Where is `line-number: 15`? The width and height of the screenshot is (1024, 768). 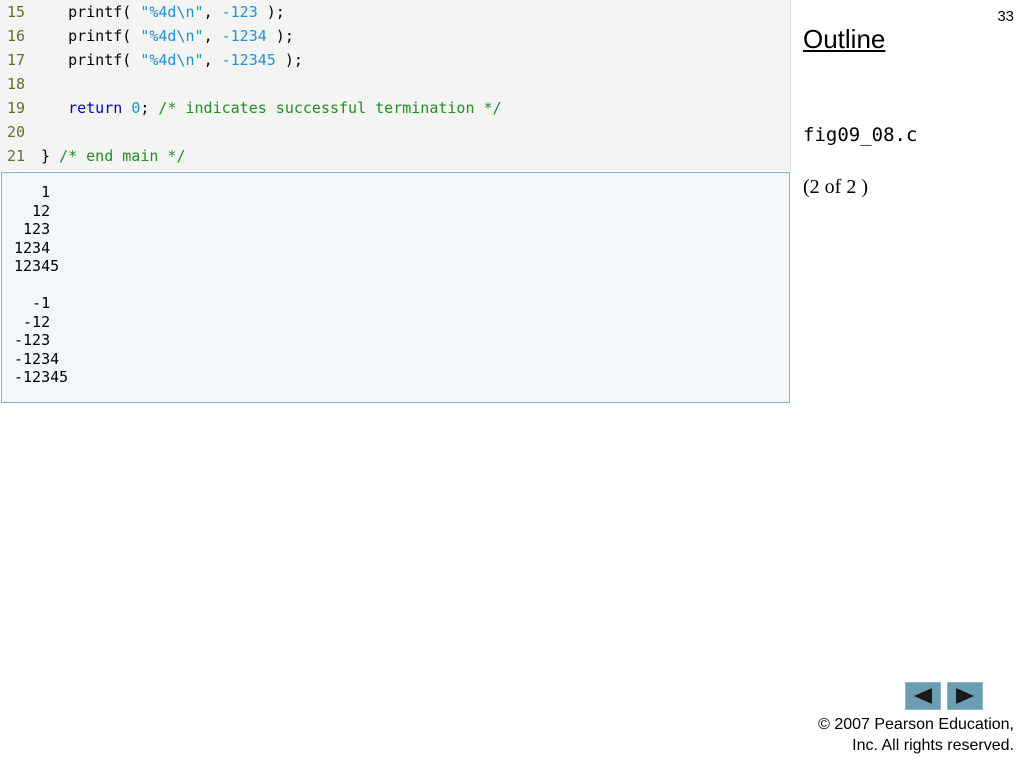
line-number: 15 is located at coordinates (16, 12).